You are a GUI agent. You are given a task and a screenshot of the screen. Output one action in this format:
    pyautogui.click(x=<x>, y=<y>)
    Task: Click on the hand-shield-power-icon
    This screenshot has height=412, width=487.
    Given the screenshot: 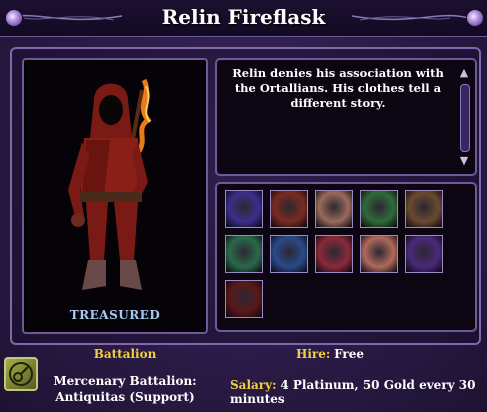 What is the action you would take?
    pyautogui.click(x=289, y=209)
    